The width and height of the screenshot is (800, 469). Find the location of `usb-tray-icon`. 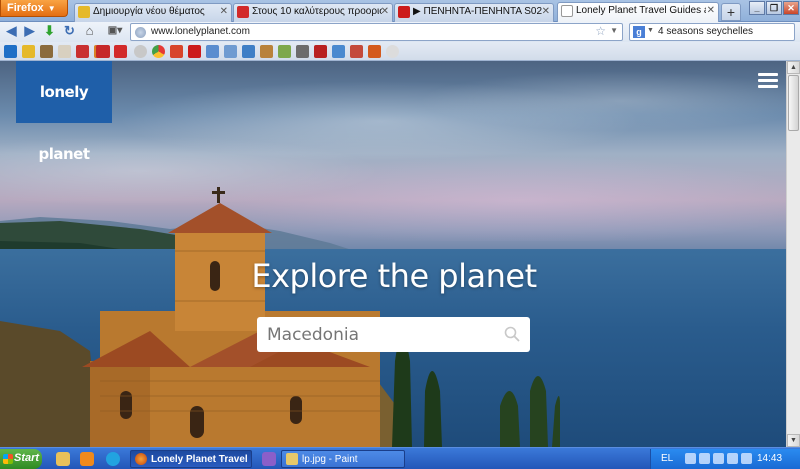

usb-tray-icon is located at coordinates (704, 458).